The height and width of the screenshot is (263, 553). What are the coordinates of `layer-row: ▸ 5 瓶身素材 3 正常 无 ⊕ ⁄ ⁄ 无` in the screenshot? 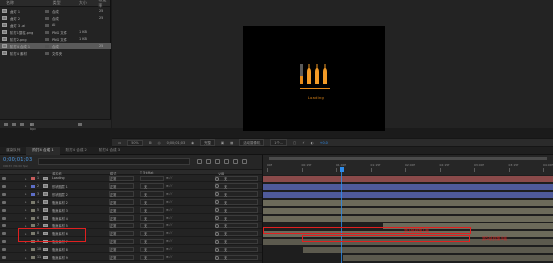 It's located at (131, 210).